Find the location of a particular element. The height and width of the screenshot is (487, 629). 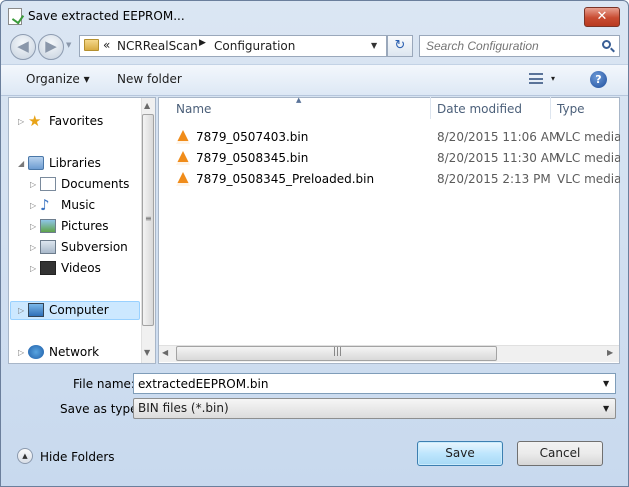

documents-icon is located at coordinates (48, 184).